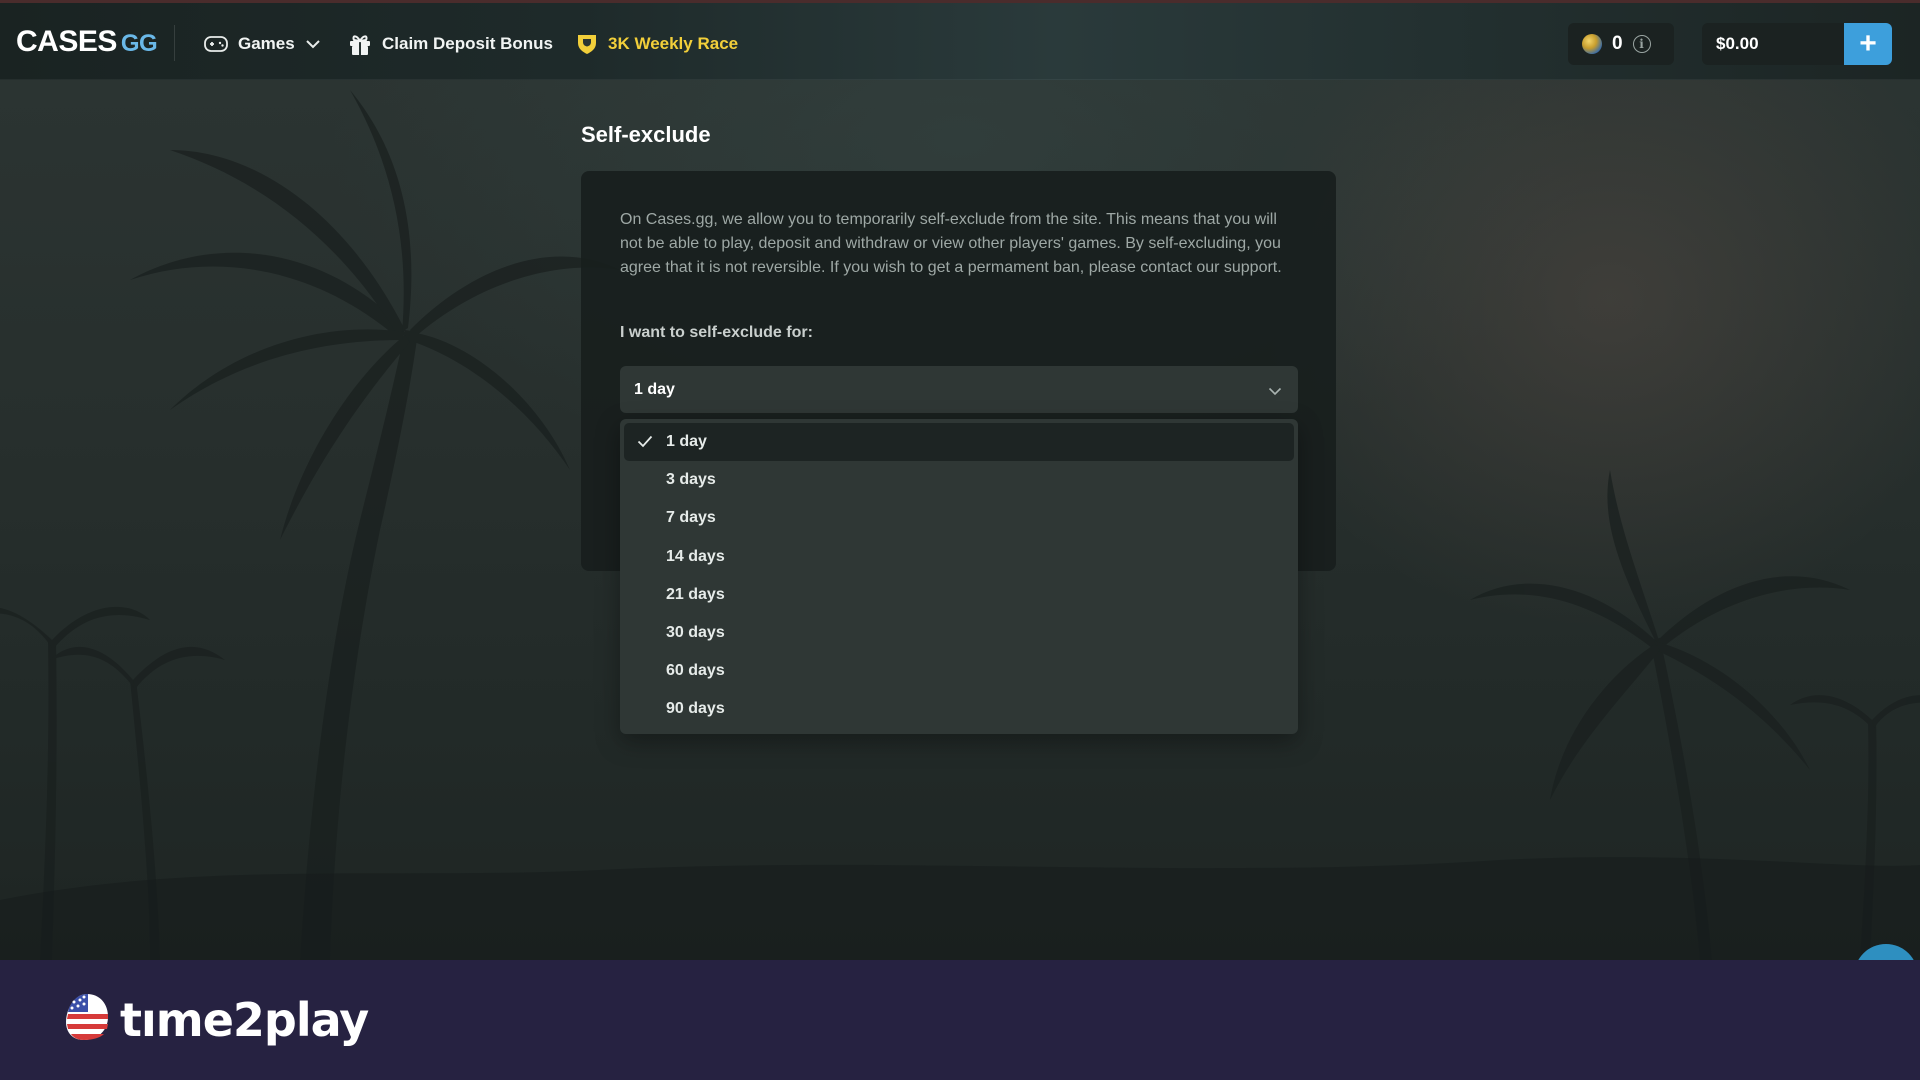 This screenshot has height=1080, width=1920. Describe the element at coordinates (691, 518) in the screenshot. I see `duration-option-label: 7 days` at that location.